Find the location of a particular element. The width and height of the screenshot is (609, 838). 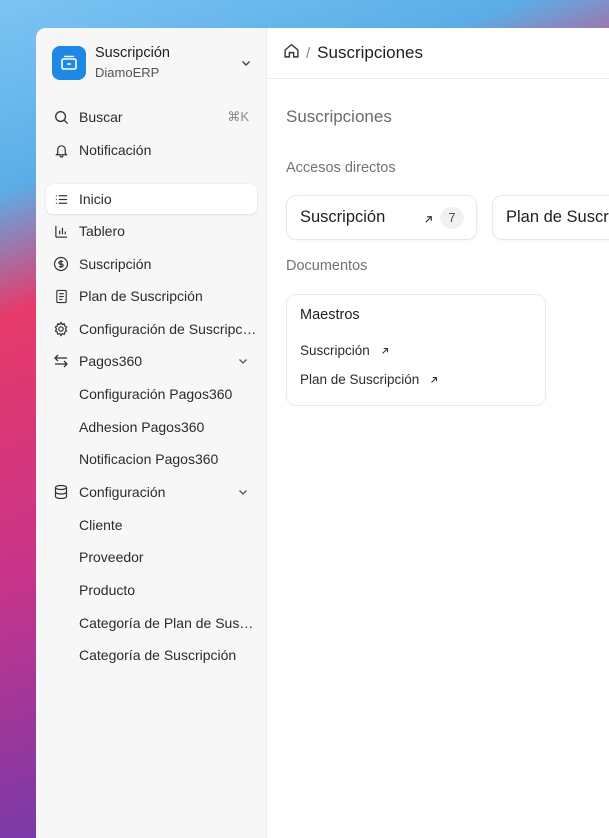

sidebar-item-producto: Producto is located at coordinates (151, 590).